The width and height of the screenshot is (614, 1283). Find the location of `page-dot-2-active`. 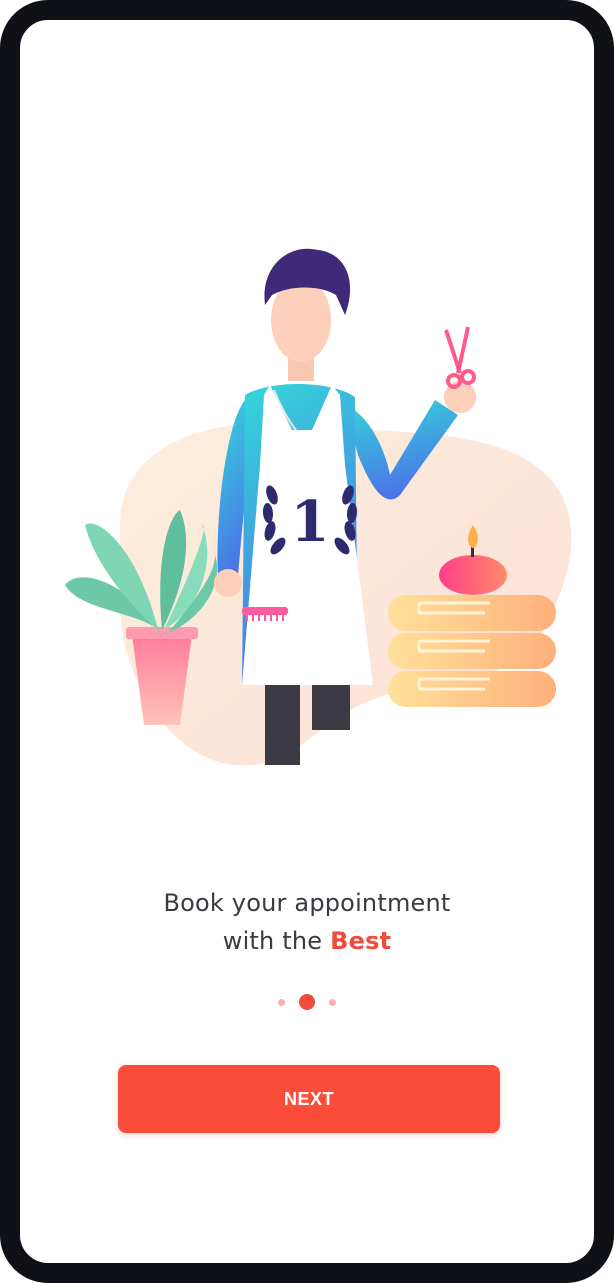

page-dot-2-active is located at coordinates (307, 1002).